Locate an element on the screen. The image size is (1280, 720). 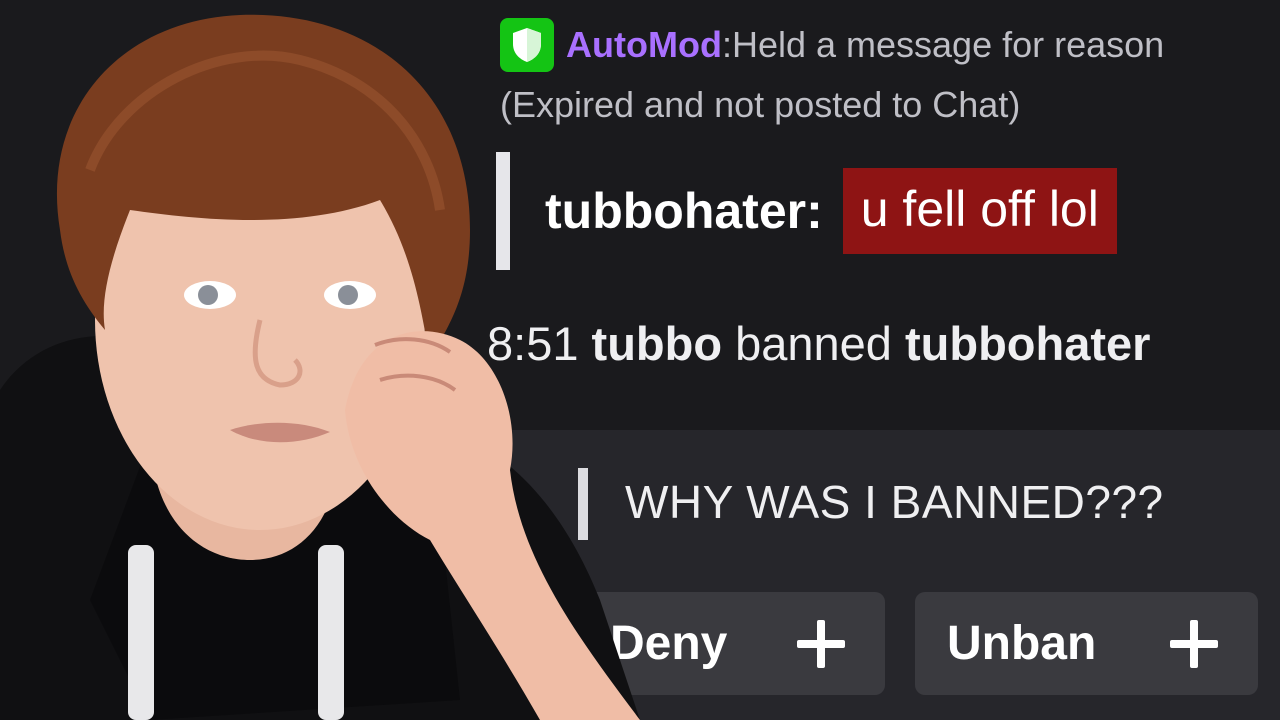
held-message-text: u fell off lol is located at coordinates (979, 211).